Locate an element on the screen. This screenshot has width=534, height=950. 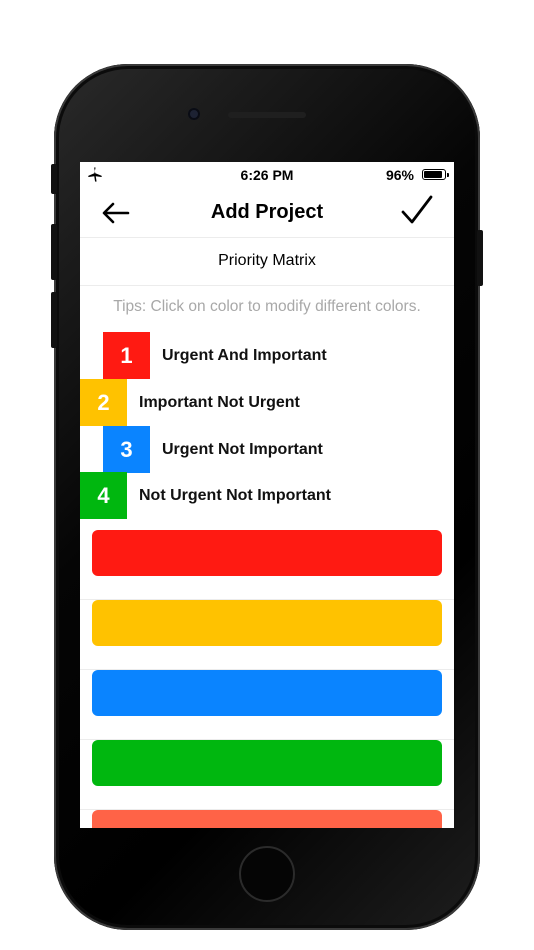
legend-swatch-1: 1 is located at coordinates (126, 355).